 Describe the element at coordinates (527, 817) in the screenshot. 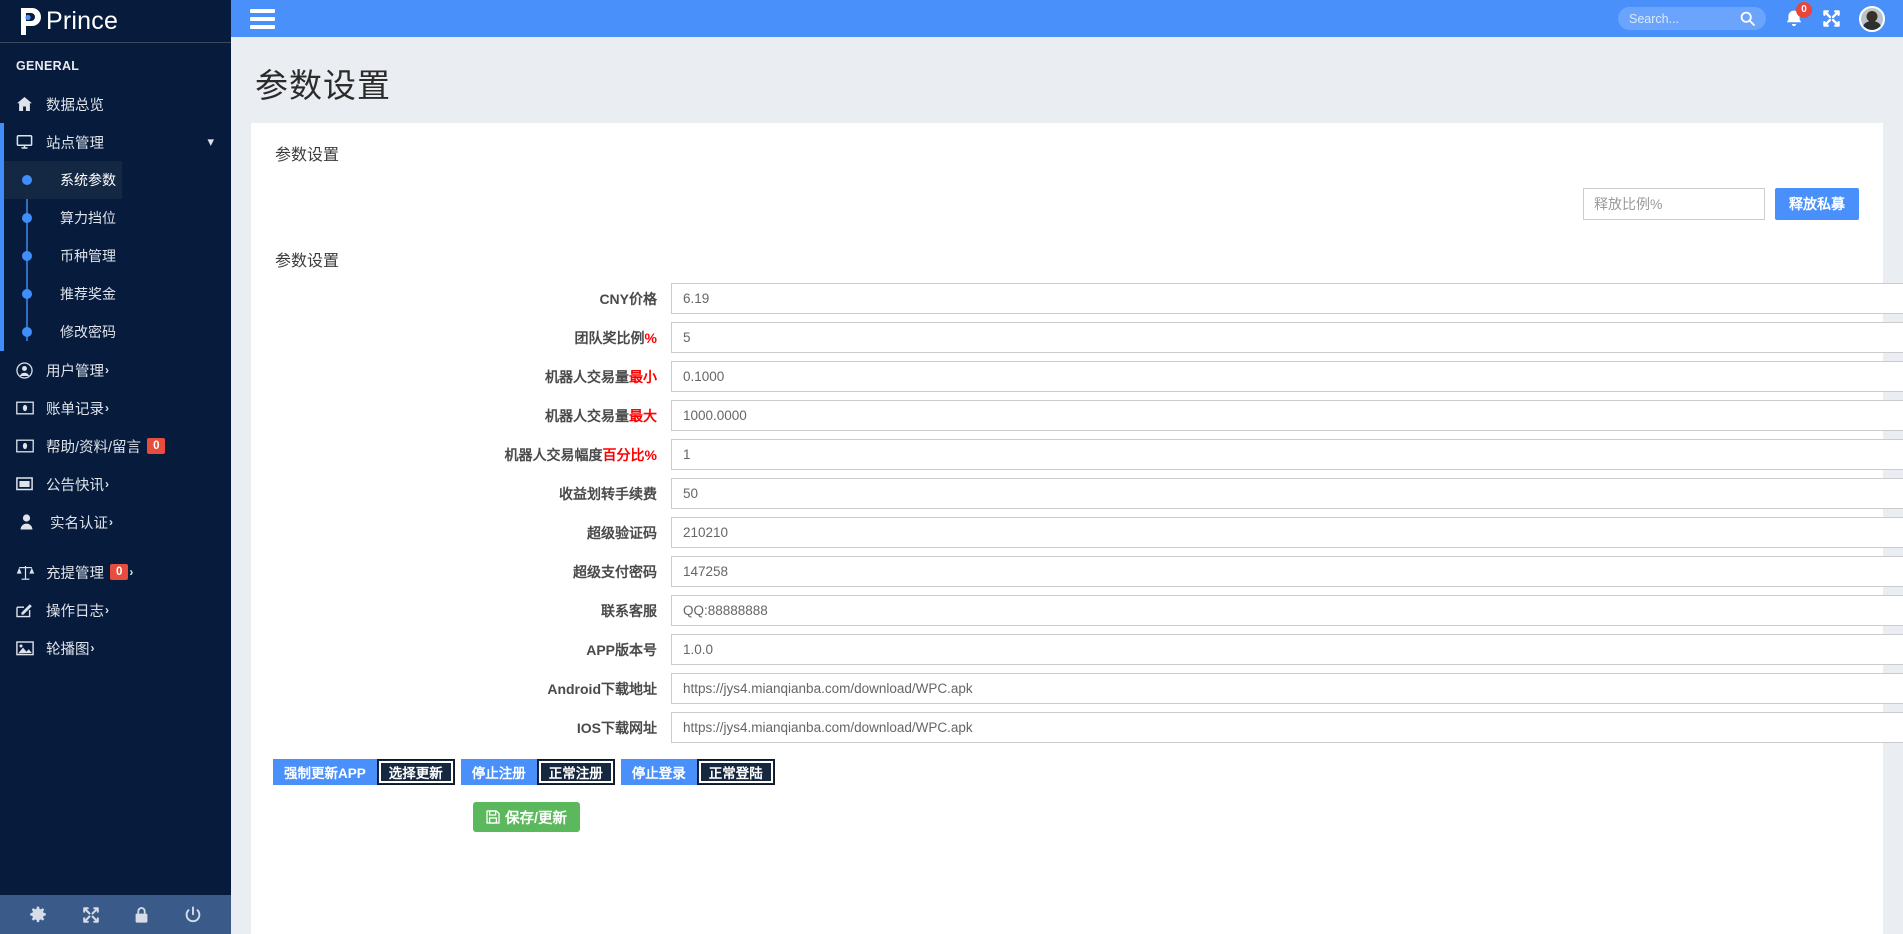

I see `save-update-button: 保存/更新` at that location.